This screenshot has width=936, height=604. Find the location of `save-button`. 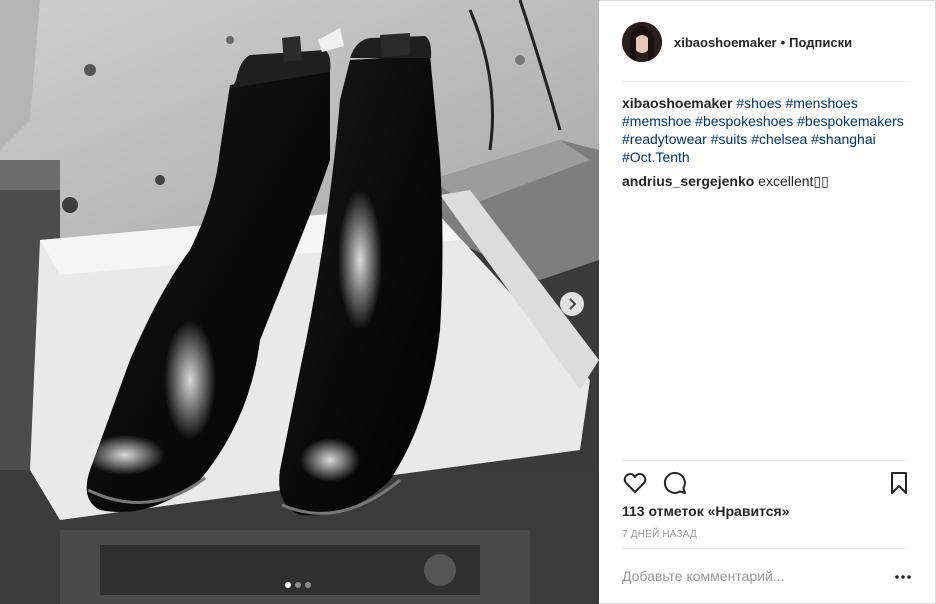

save-button is located at coordinates (899, 483).